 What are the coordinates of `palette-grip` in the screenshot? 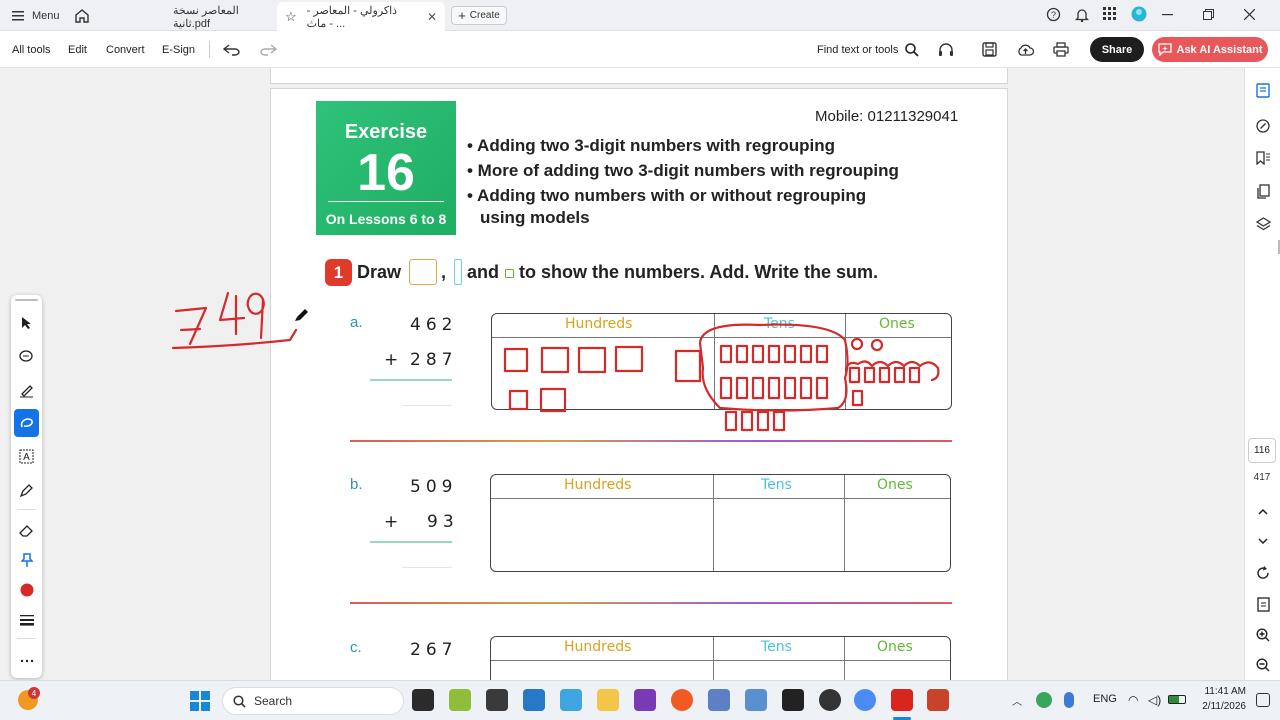 It's located at (26, 300).